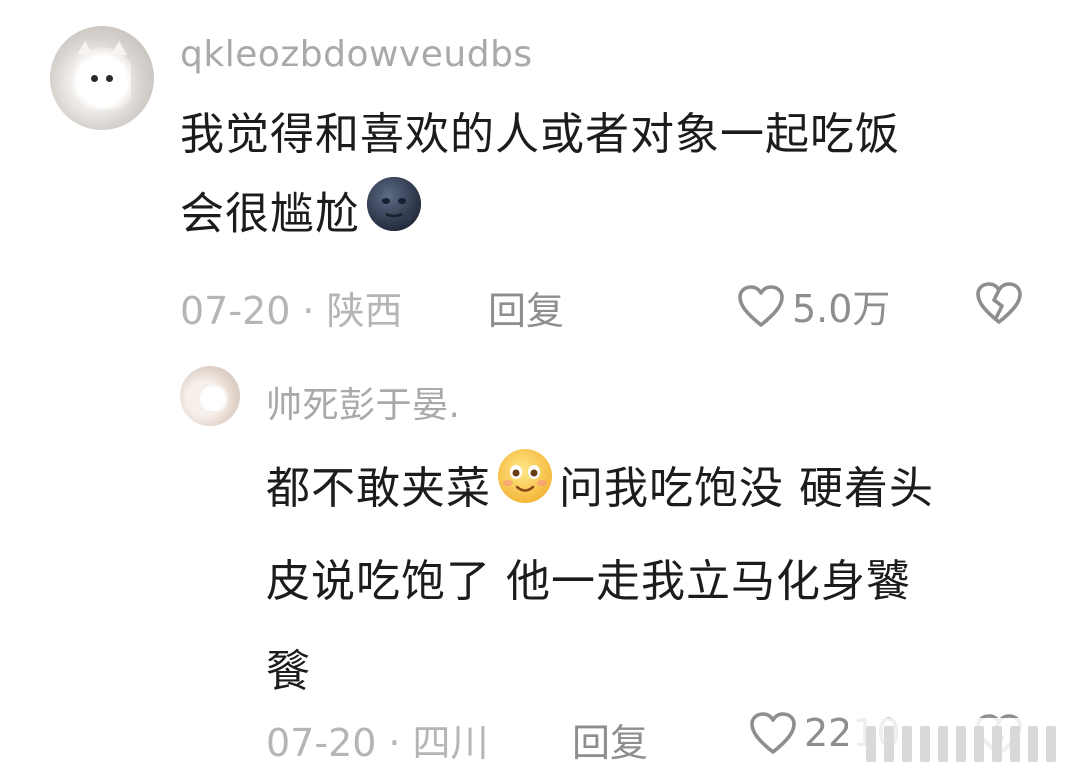 The width and height of the screenshot is (1080, 772). Describe the element at coordinates (377, 739) in the screenshot. I see `comment-meta: 07-20 · 四川` at that location.